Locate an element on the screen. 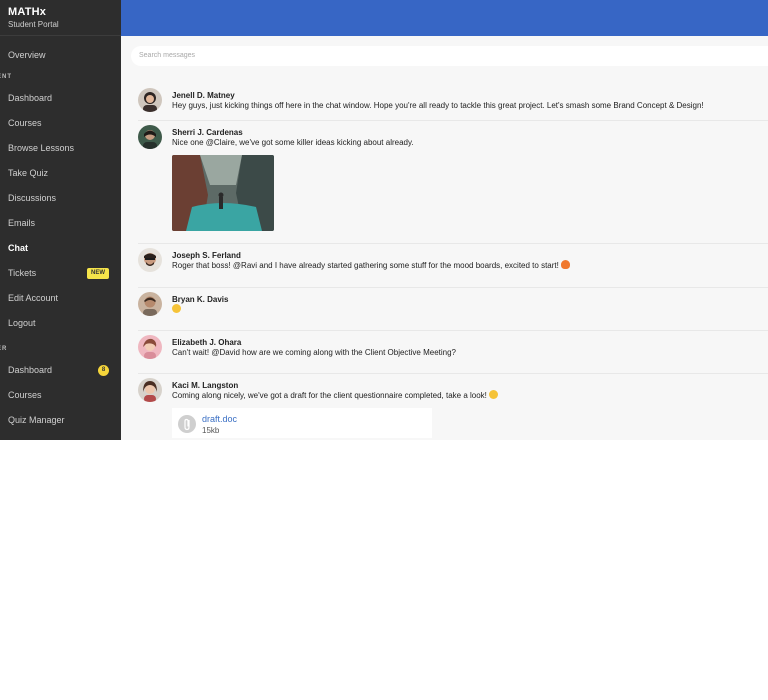 The height and width of the screenshot is (700, 768). count-badge: 8 is located at coordinates (103, 370).